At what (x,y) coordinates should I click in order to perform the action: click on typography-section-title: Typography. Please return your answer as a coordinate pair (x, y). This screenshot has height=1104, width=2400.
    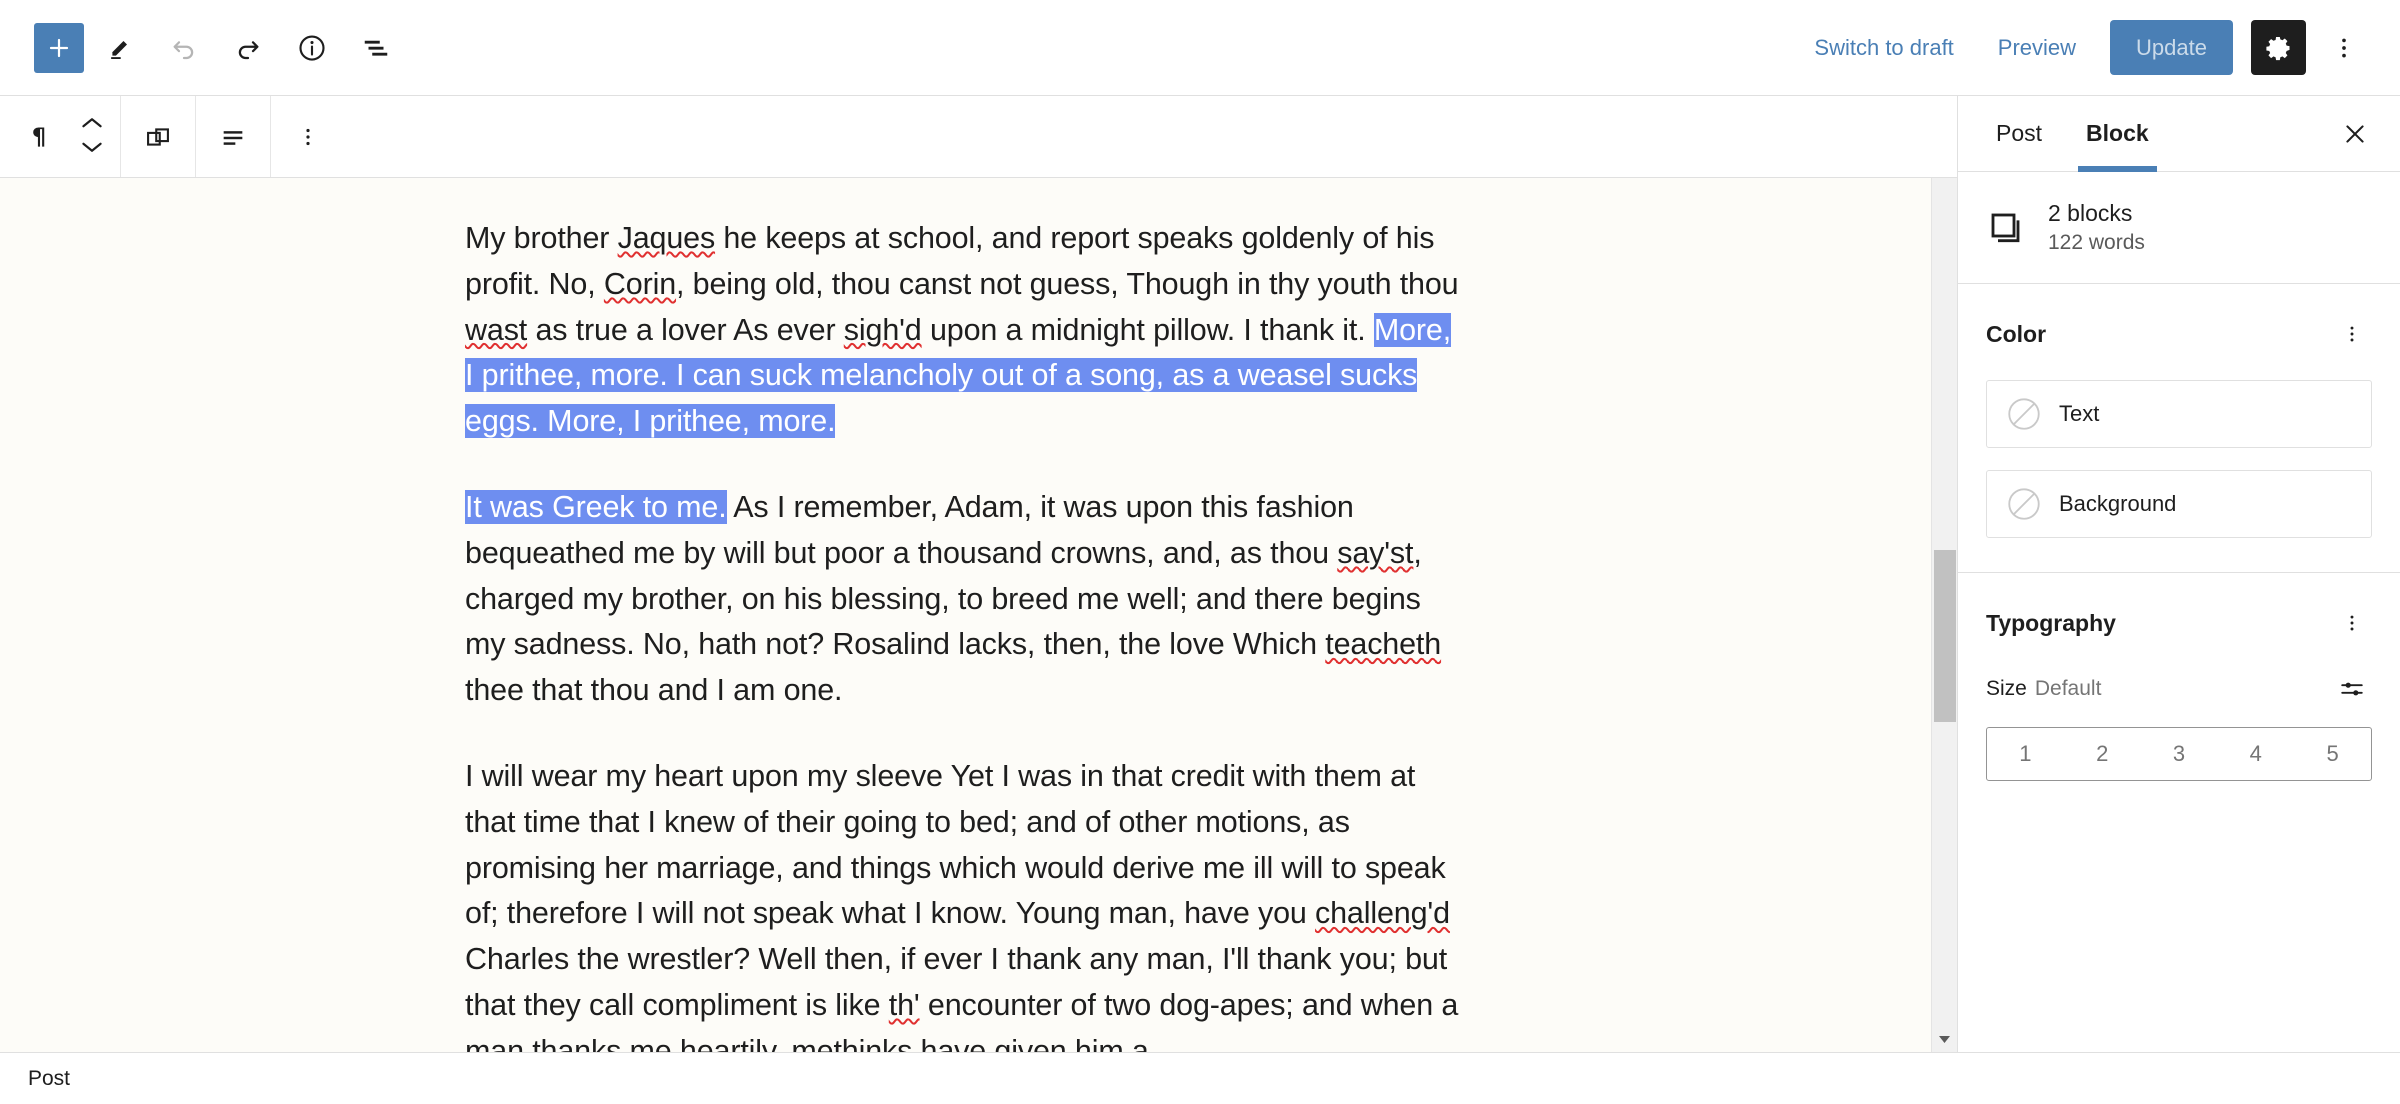
    Looking at the image, I should click on (2051, 622).